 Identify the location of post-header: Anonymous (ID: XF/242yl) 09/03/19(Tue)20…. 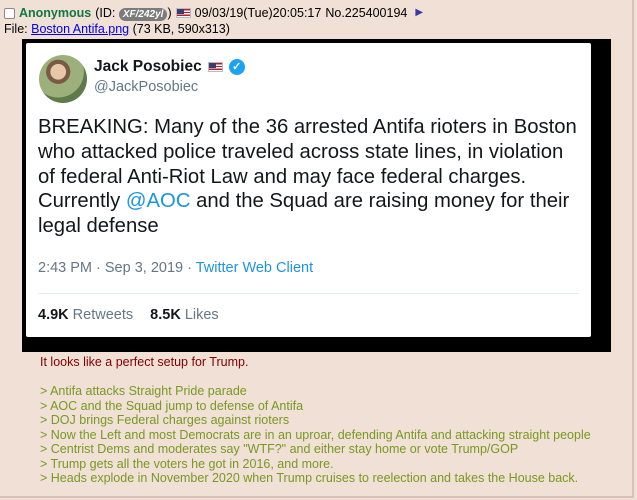
(213, 13).